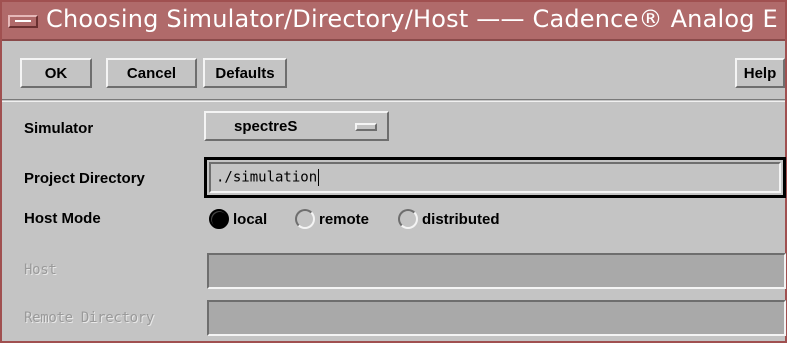 The width and height of the screenshot is (787, 343). Describe the element at coordinates (760, 73) in the screenshot. I see `help-button: Help` at that location.